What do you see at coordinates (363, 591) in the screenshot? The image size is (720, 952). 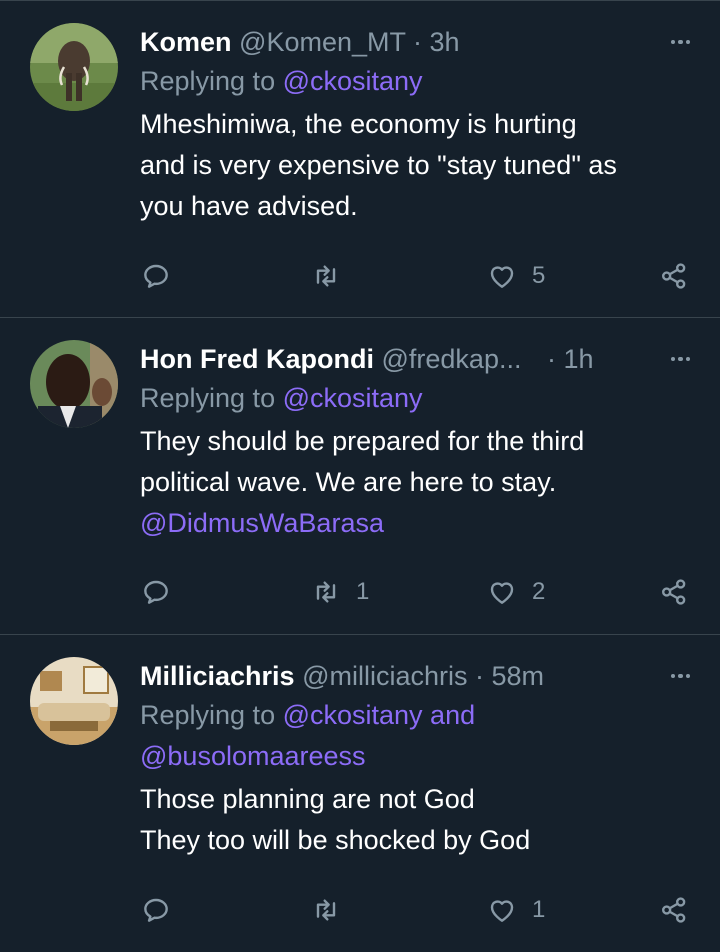 I see `retweet-count: 1` at bounding box center [363, 591].